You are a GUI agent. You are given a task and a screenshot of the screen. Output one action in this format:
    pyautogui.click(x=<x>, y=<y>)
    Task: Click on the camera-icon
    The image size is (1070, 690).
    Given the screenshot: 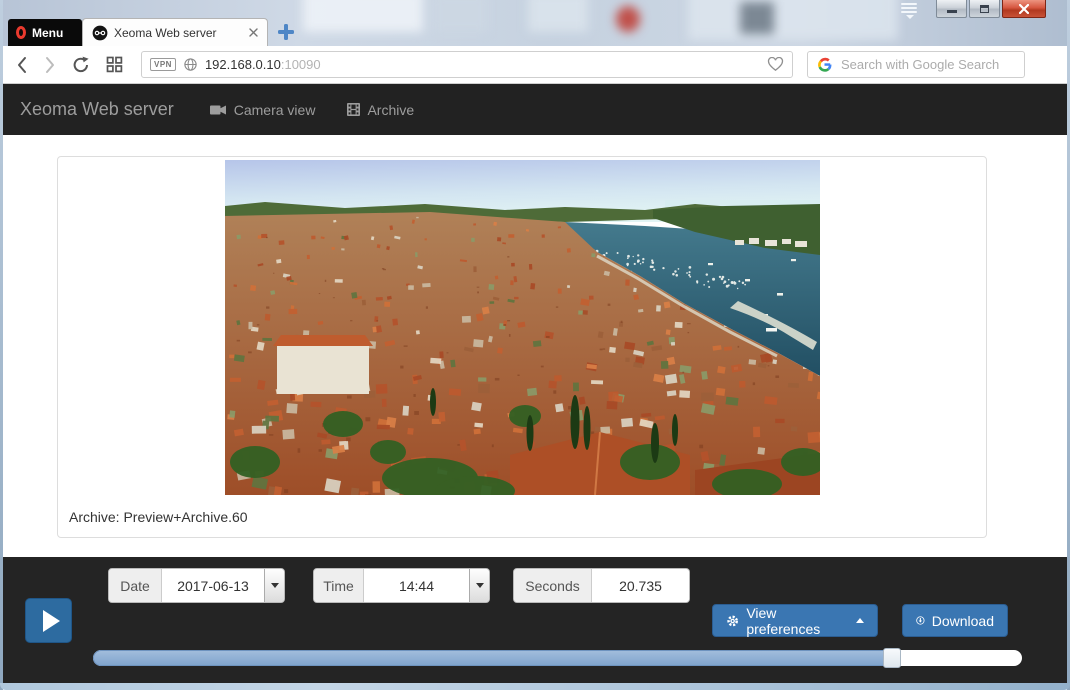 What is the action you would take?
    pyautogui.click(x=217, y=109)
    